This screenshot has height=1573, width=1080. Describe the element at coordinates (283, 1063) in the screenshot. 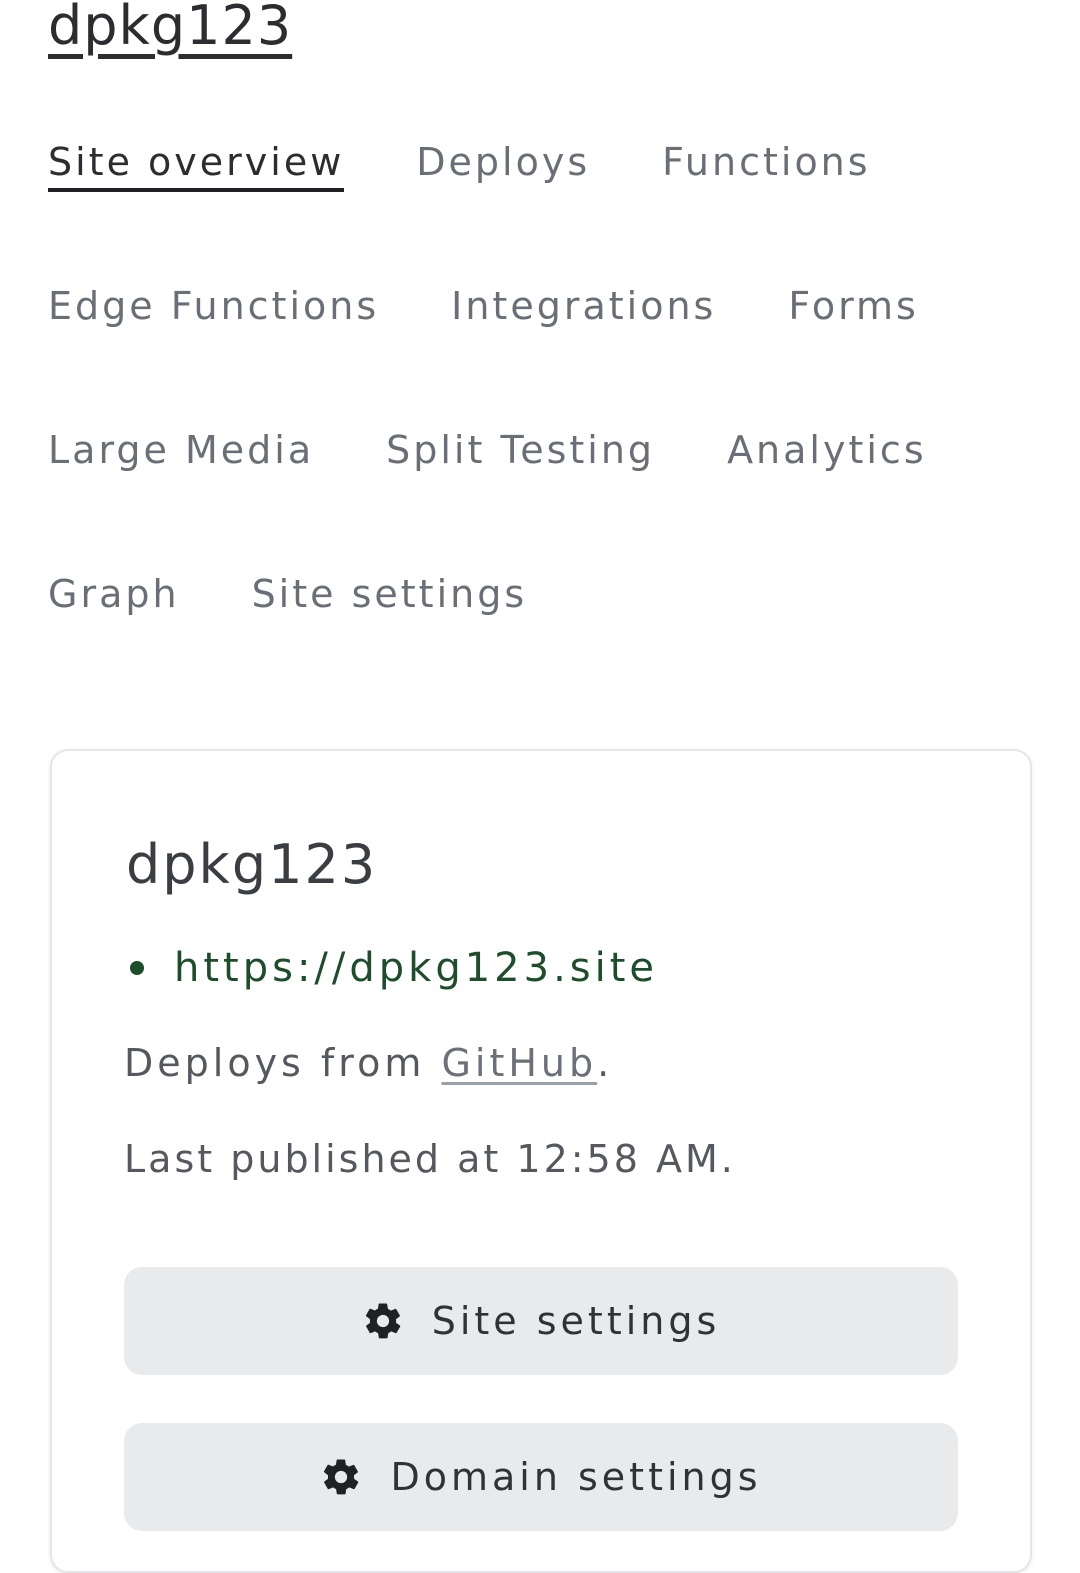

I see `deploys-prefix: Deploys from` at that location.